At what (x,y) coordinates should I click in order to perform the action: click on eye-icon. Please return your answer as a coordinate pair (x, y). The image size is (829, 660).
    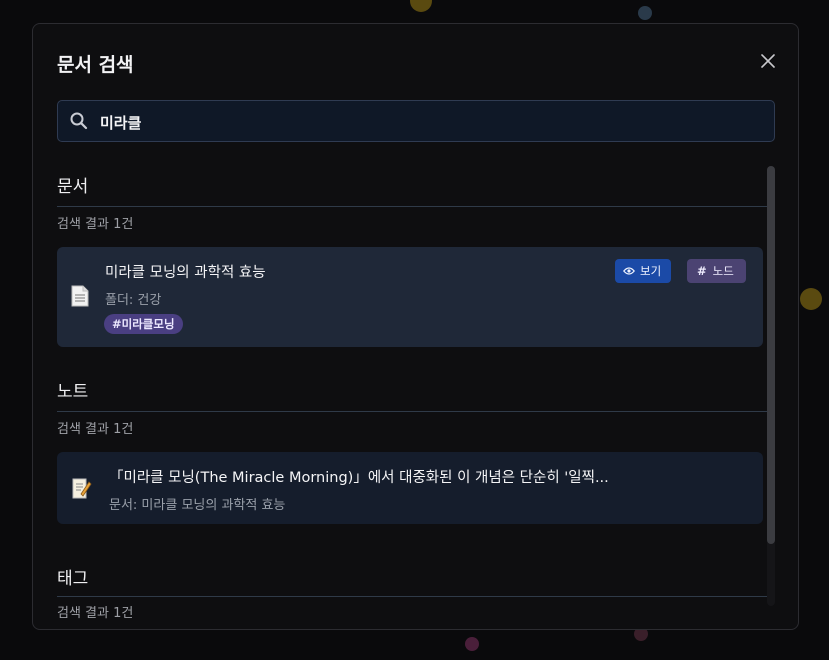
    Looking at the image, I should click on (629, 271).